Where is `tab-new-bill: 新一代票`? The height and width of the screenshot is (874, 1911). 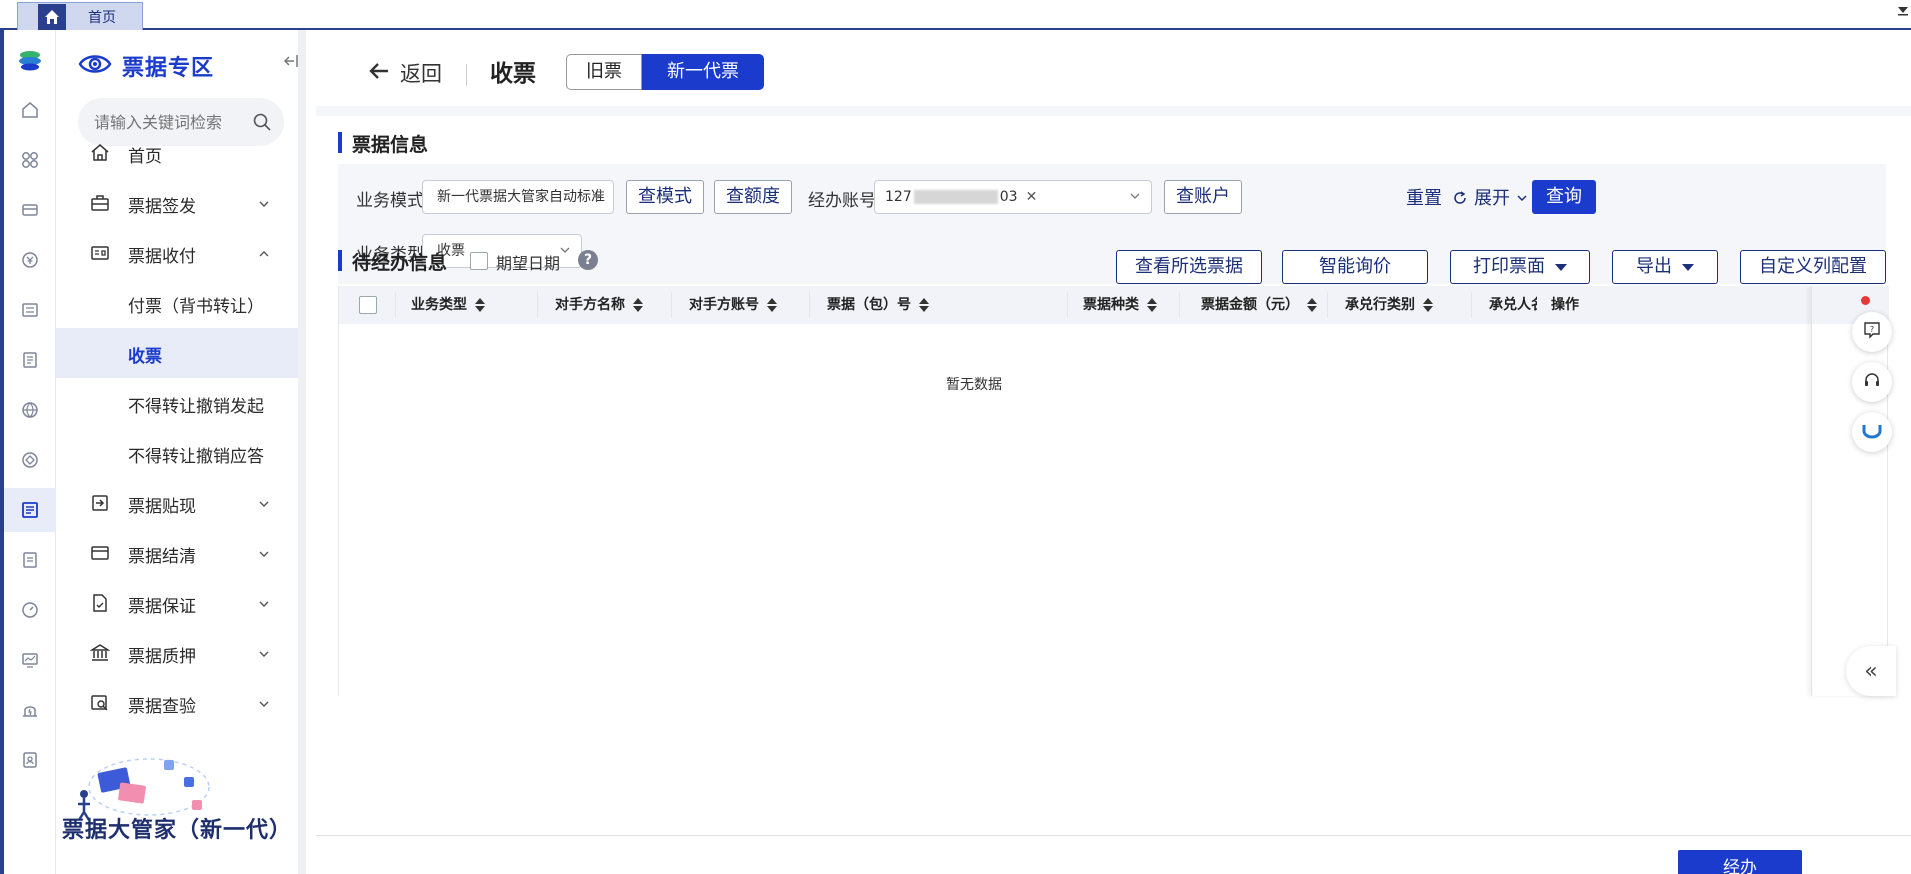
tab-new-bill: 新一代票 is located at coordinates (703, 72).